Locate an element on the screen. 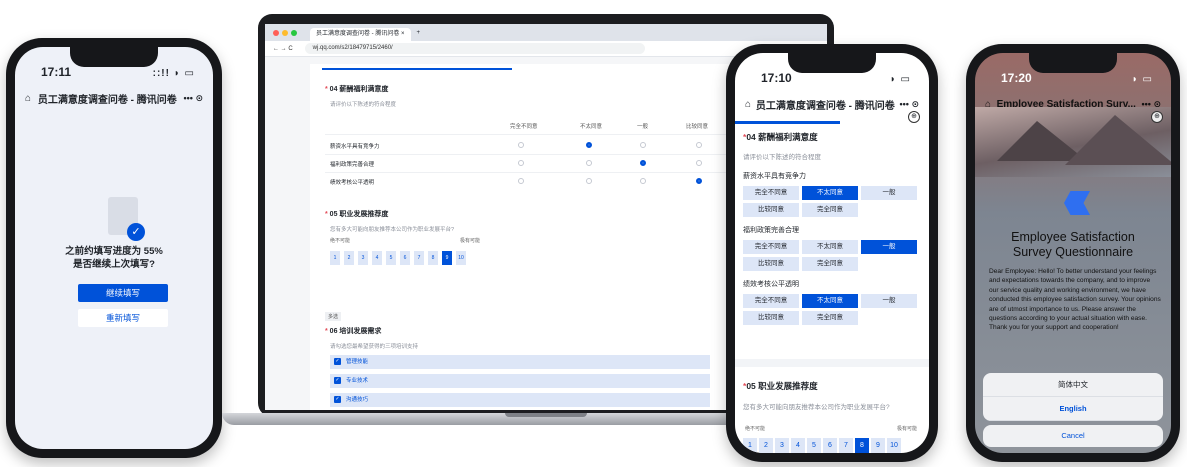 Image resolution: width=1187 pixels, height=467 pixels. question-5-hint: 您有多大可能向朋友推荐本公司作为职业发展平台? is located at coordinates (392, 230).